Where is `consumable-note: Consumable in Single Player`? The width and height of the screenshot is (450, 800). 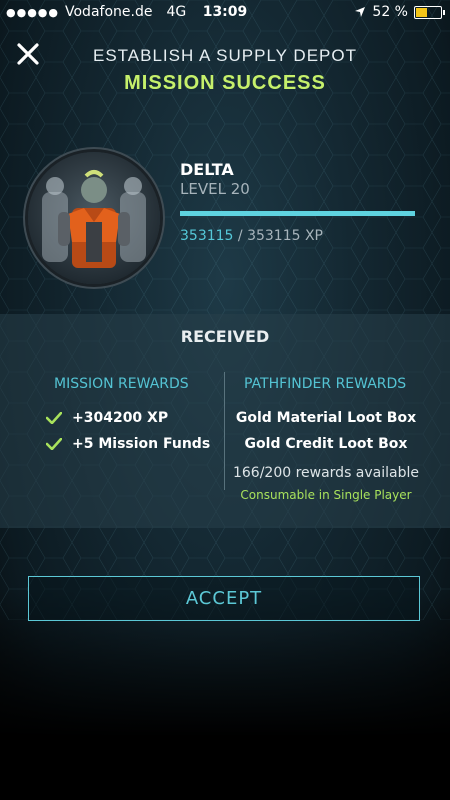 consumable-note: Consumable in Single Player is located at coordinates (326, 495).